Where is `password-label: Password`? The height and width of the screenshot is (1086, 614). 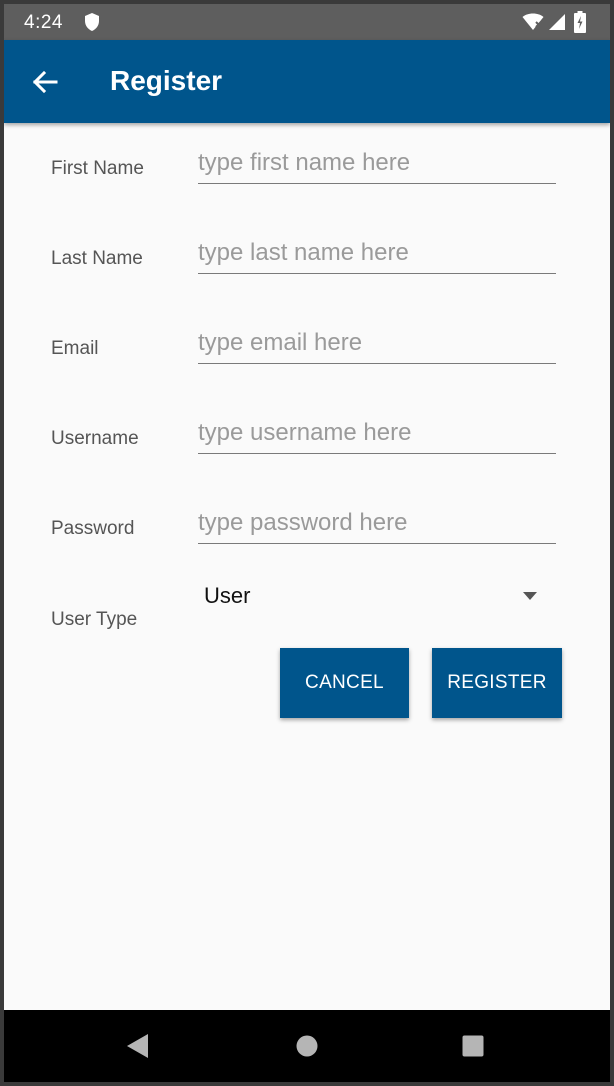 password-label: Password is located at coordinates (93, 528).